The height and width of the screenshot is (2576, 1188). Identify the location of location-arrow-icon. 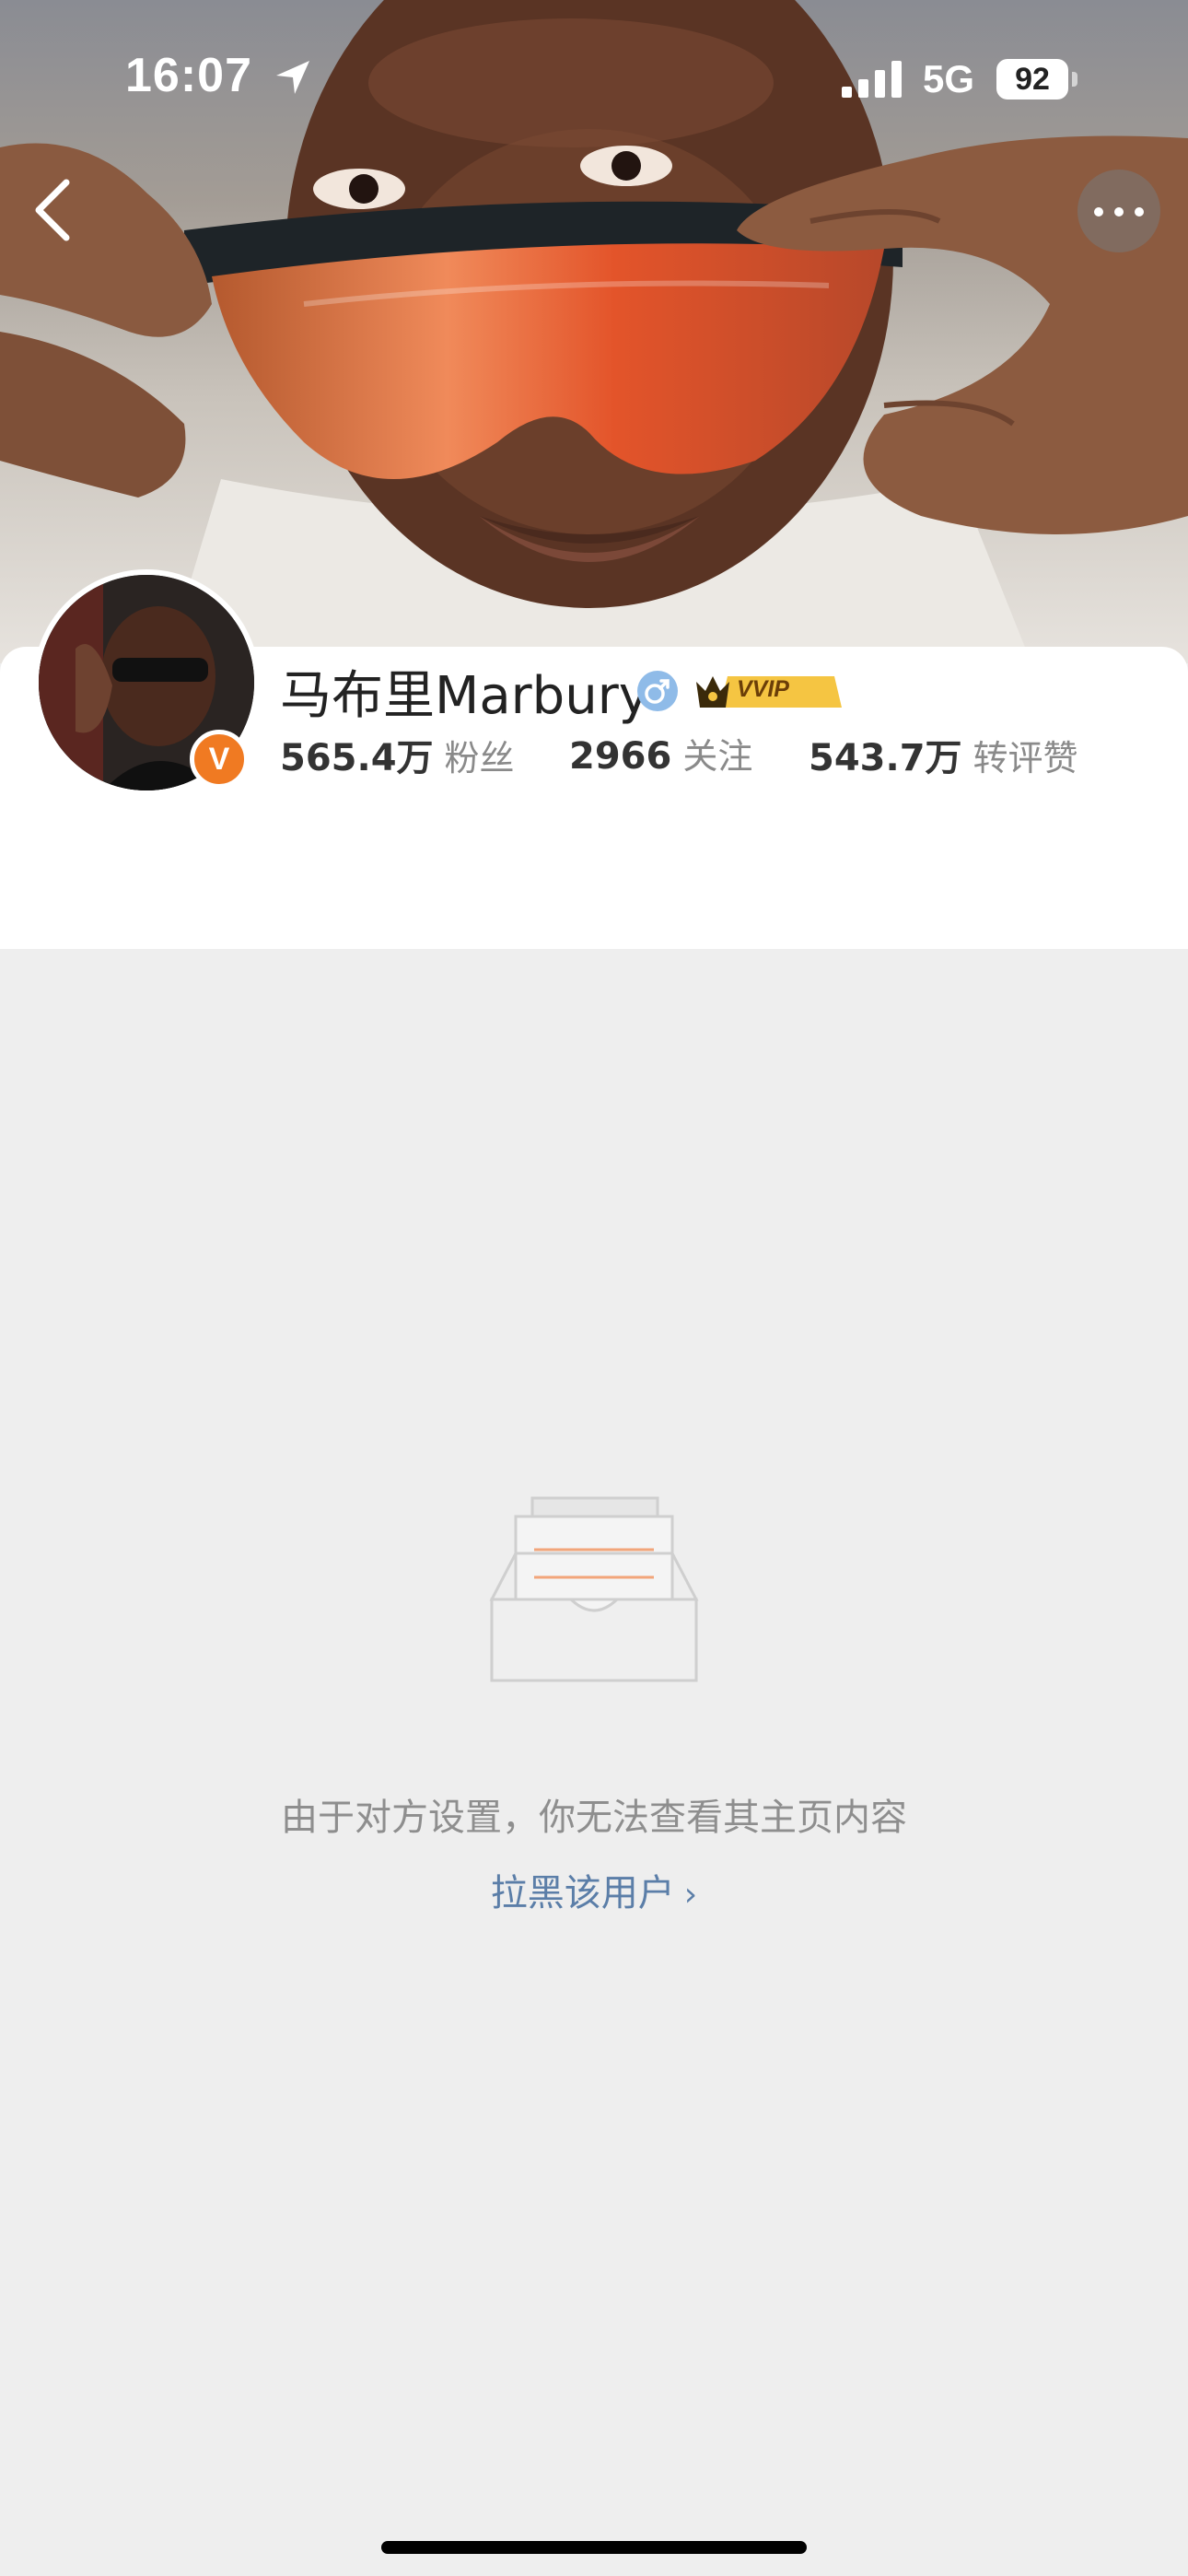
(292, 77).